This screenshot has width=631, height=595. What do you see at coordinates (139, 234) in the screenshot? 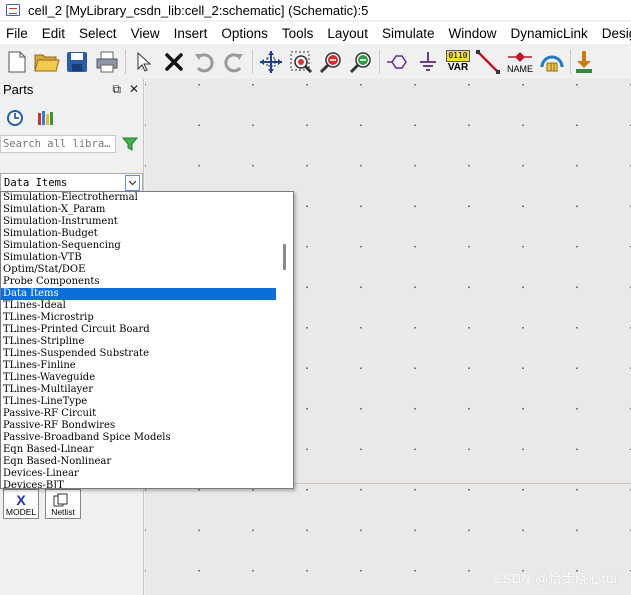
I see `library-option: Simulation-Budget` at bounding box center [139, 234].